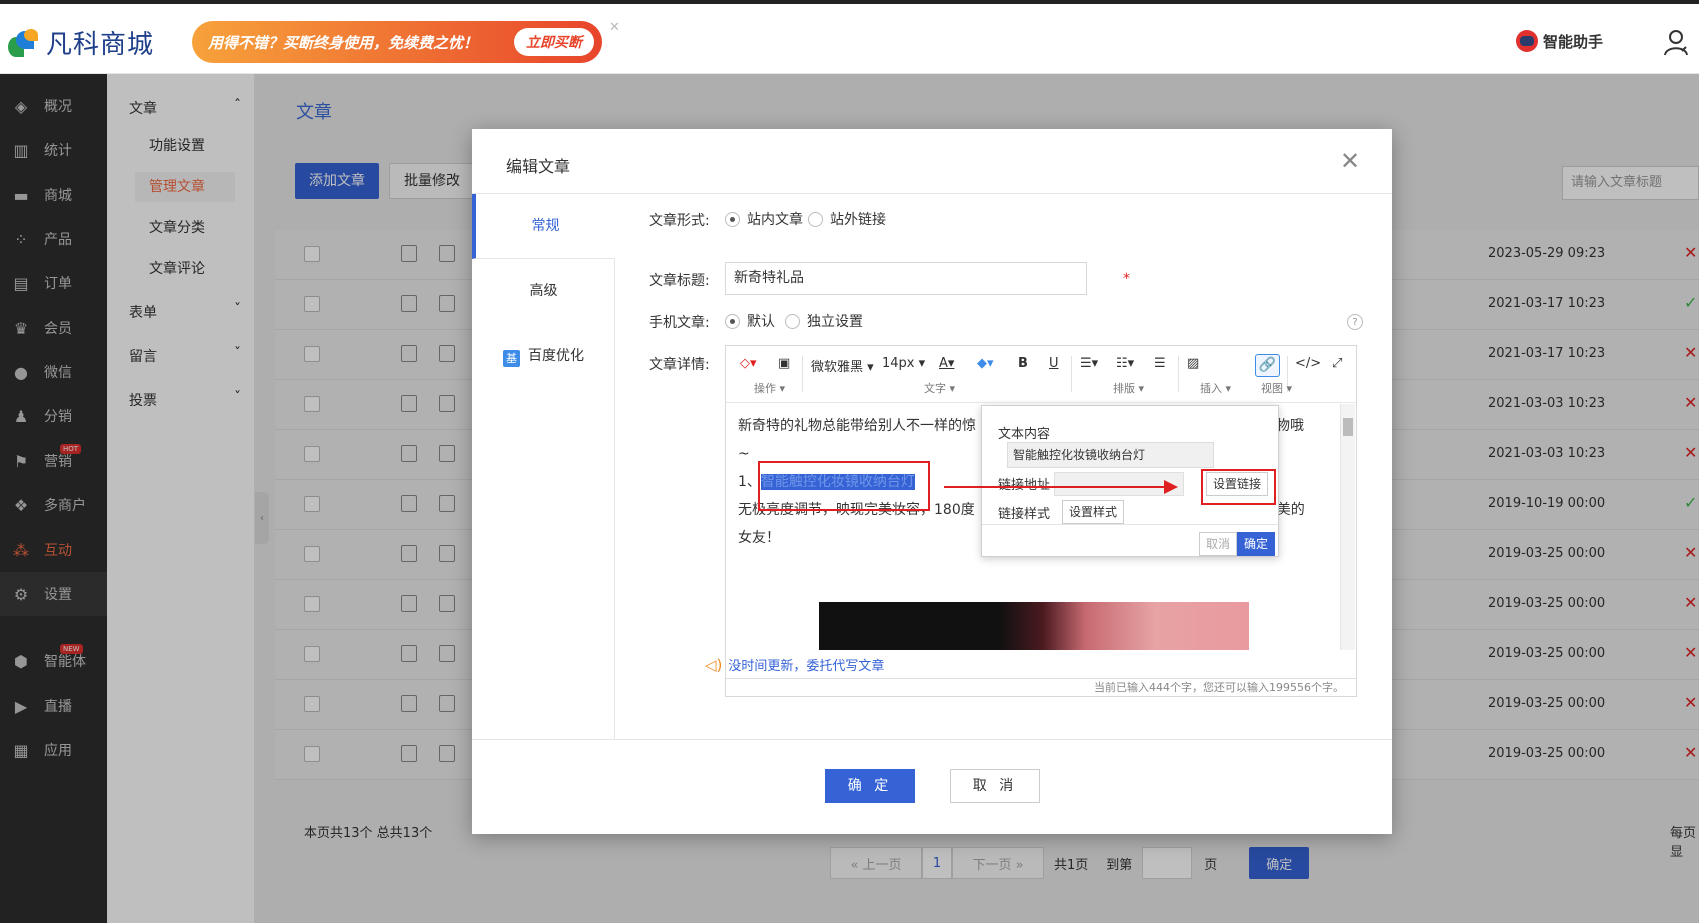 Image resolution: width=1699 pixels, height=923 pixels. What do you see at coordinates (1337, 363) in the screenshot?
I see `fullscreen-icon: ⤢` at bounding box center [1337, 363].